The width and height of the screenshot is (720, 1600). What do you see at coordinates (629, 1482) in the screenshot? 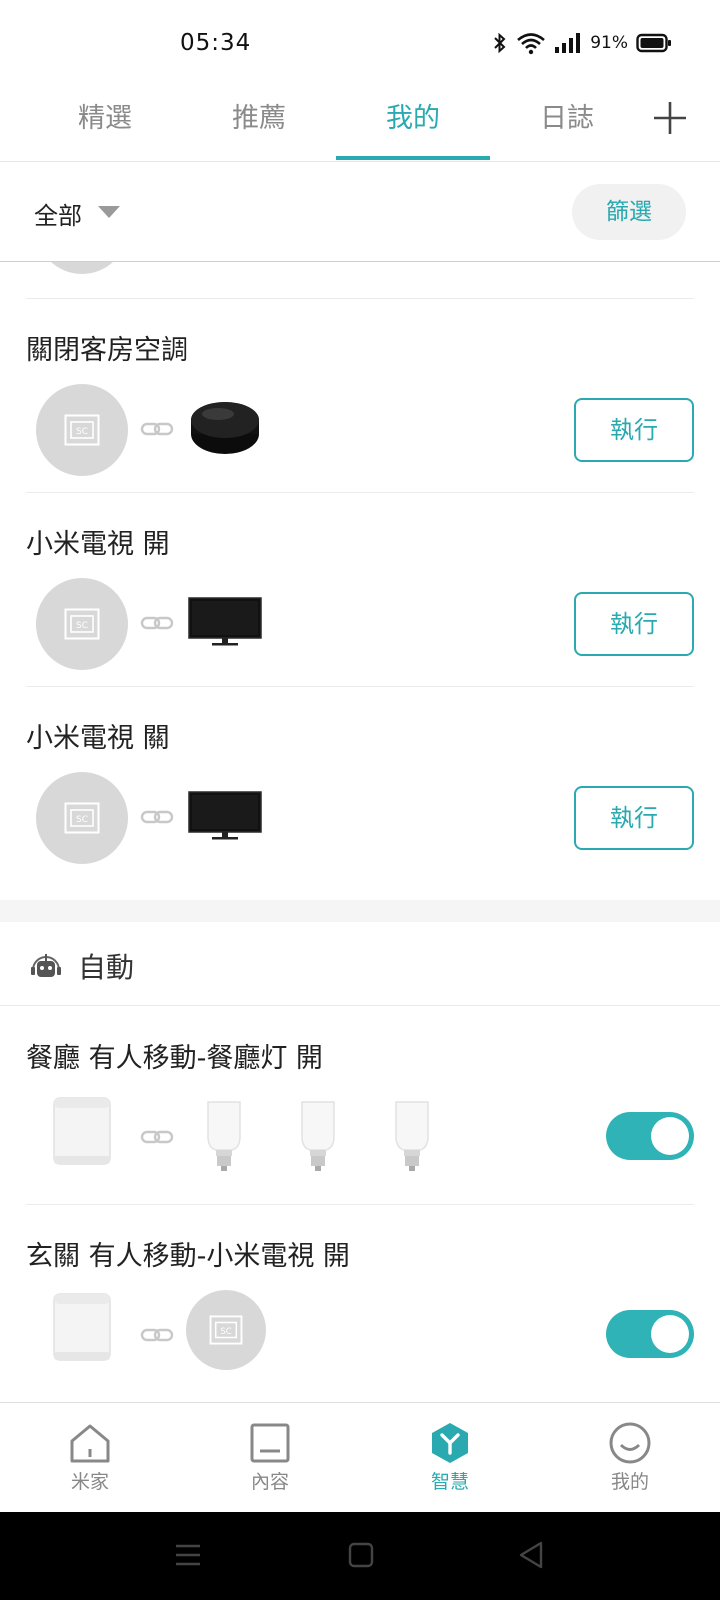
I see `nav-label: 我的` at bounding box center [629, 1482].